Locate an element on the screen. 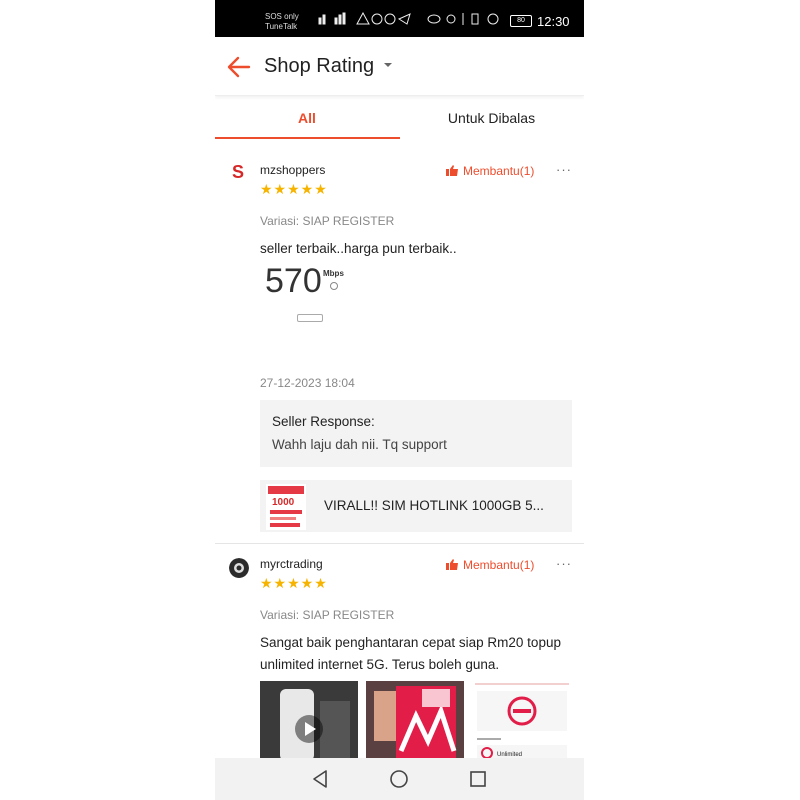  vibrate-icon is located at coordinates (475, 19).